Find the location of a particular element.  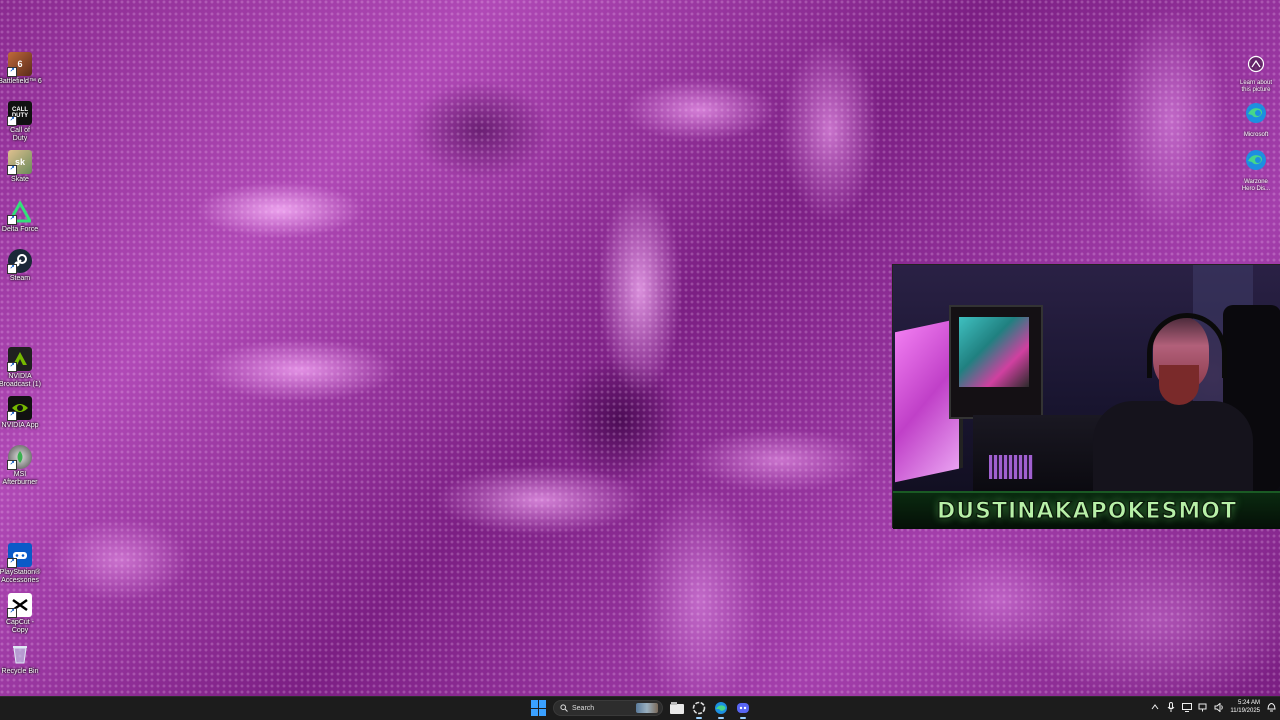

pc-glass-panel is located at coordinates (994, 352).